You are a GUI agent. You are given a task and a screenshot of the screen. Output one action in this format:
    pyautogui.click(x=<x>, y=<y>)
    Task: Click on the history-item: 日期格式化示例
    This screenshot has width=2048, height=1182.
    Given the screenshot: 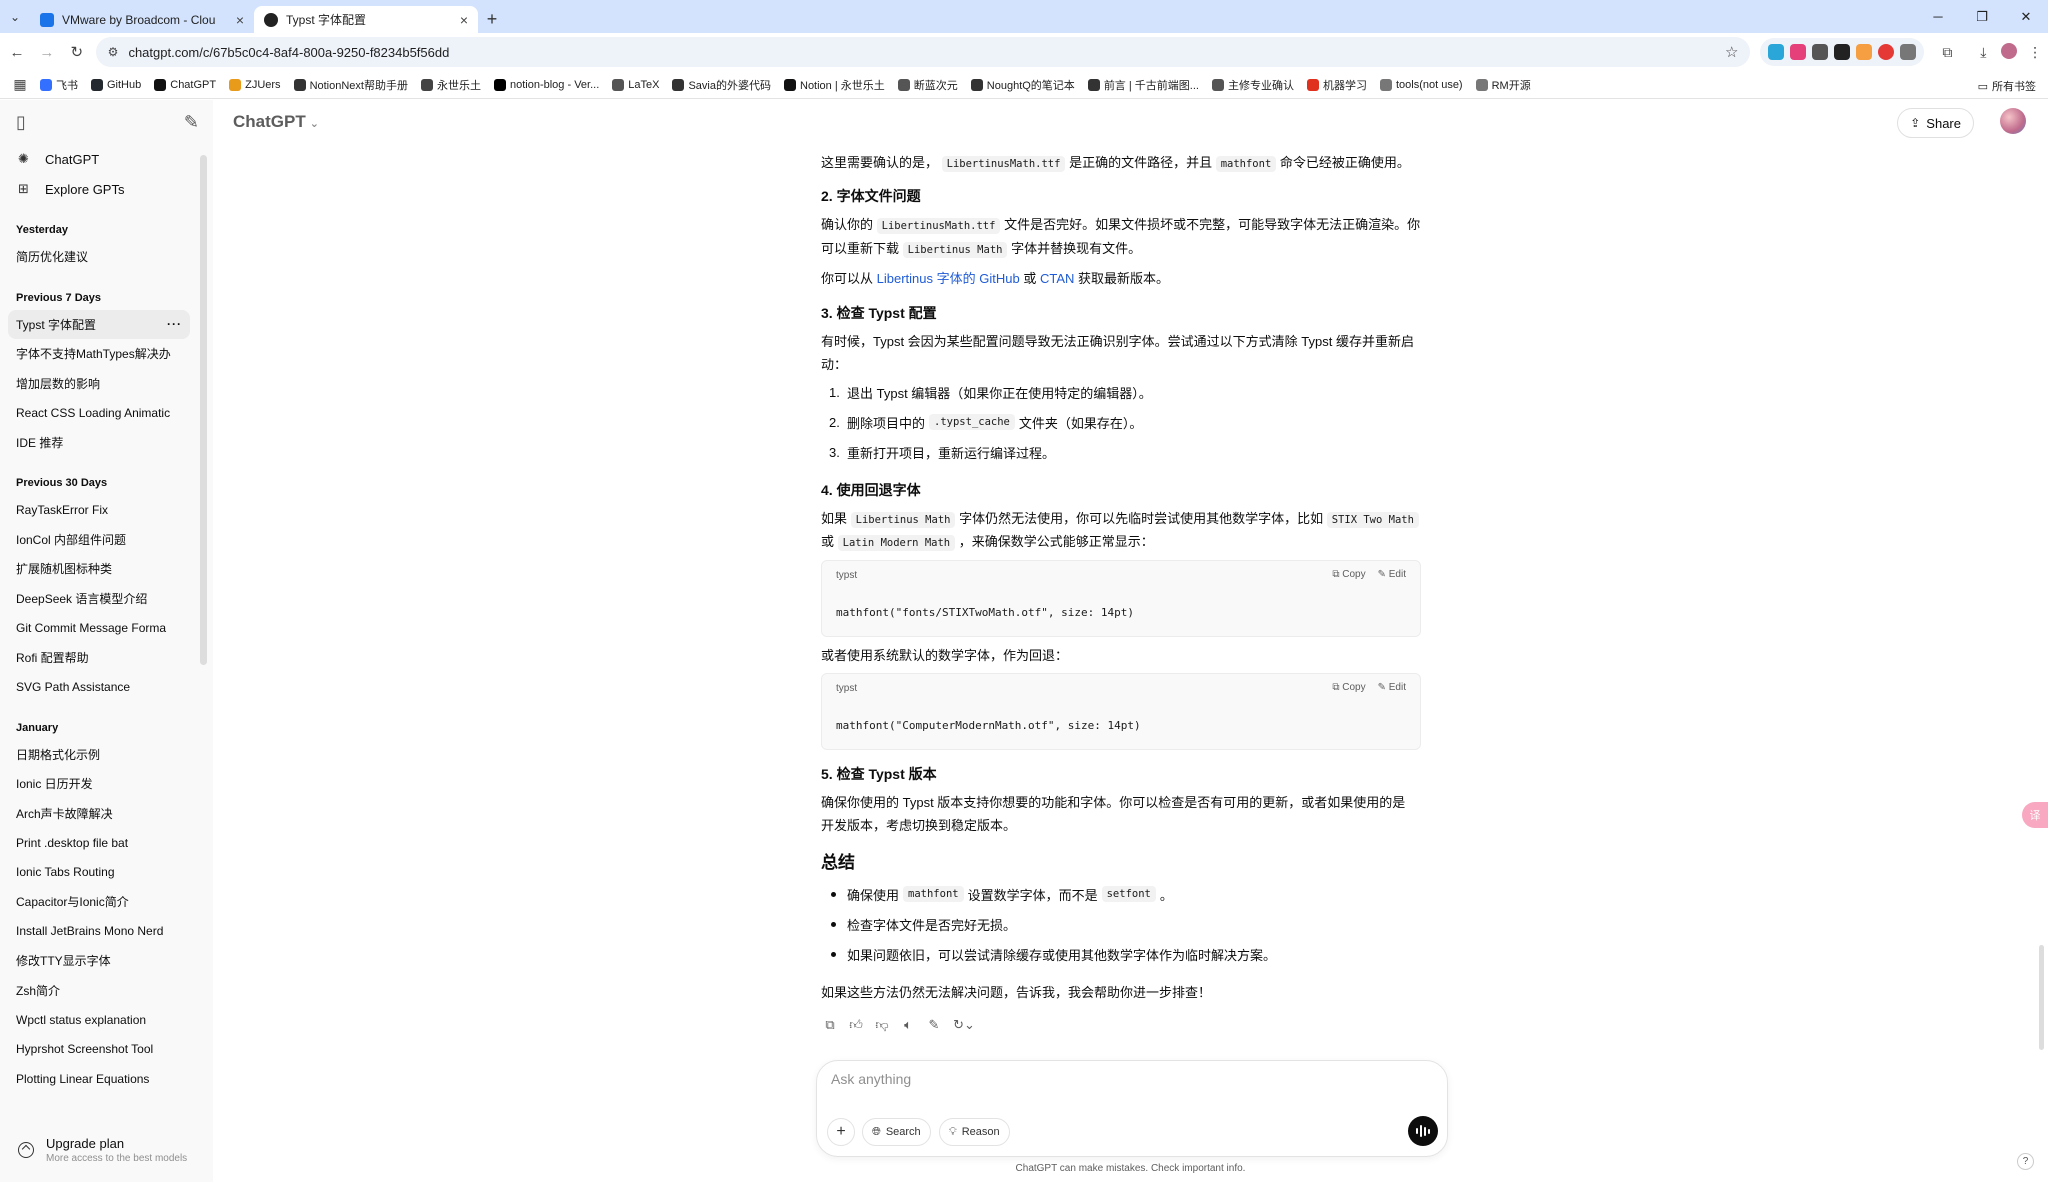 What is the action you would take?
    pyautogui.click(x=99, y=755)
    